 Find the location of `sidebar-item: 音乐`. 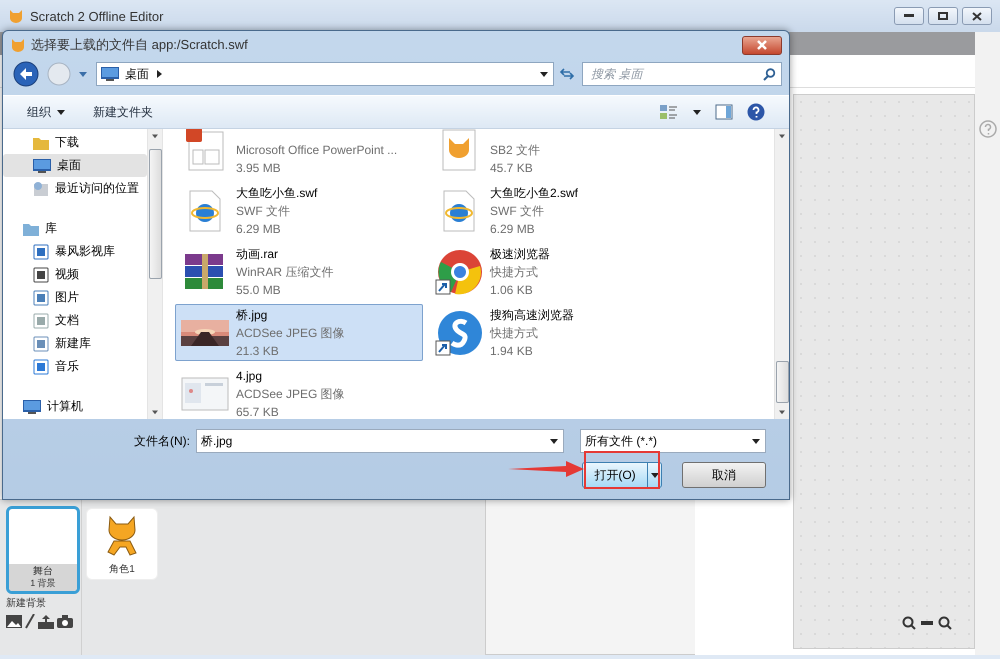

sidebar-item: 音乐 is located at coordinates (75, 366).